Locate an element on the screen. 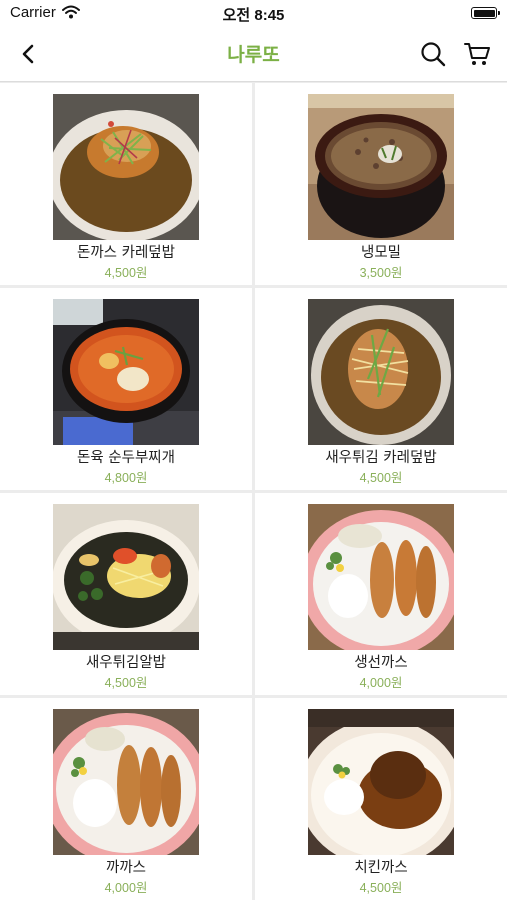 This screenshot has height=900, width=507. menu-item-name: 생선까스 is located at coordinates (381, 663).